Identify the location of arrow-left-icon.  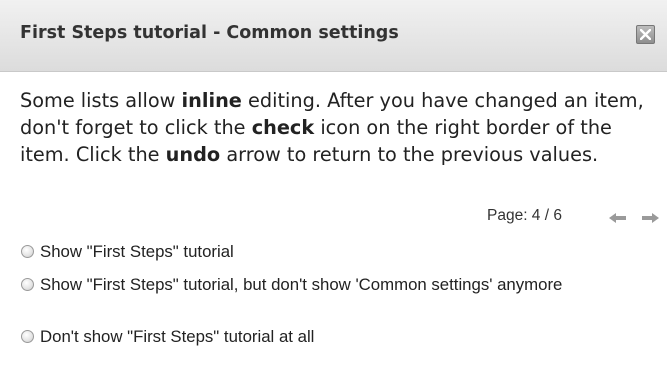
(618, 218).